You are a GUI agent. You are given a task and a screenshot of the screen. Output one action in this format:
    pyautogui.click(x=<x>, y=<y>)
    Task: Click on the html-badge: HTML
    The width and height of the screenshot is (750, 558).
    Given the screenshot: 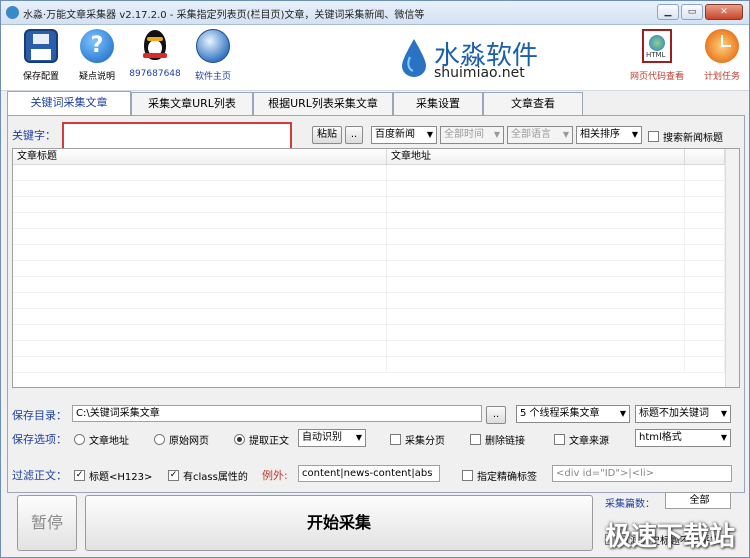 What is the action you would take?
    pyautogui.click(x=656, y=55)
    